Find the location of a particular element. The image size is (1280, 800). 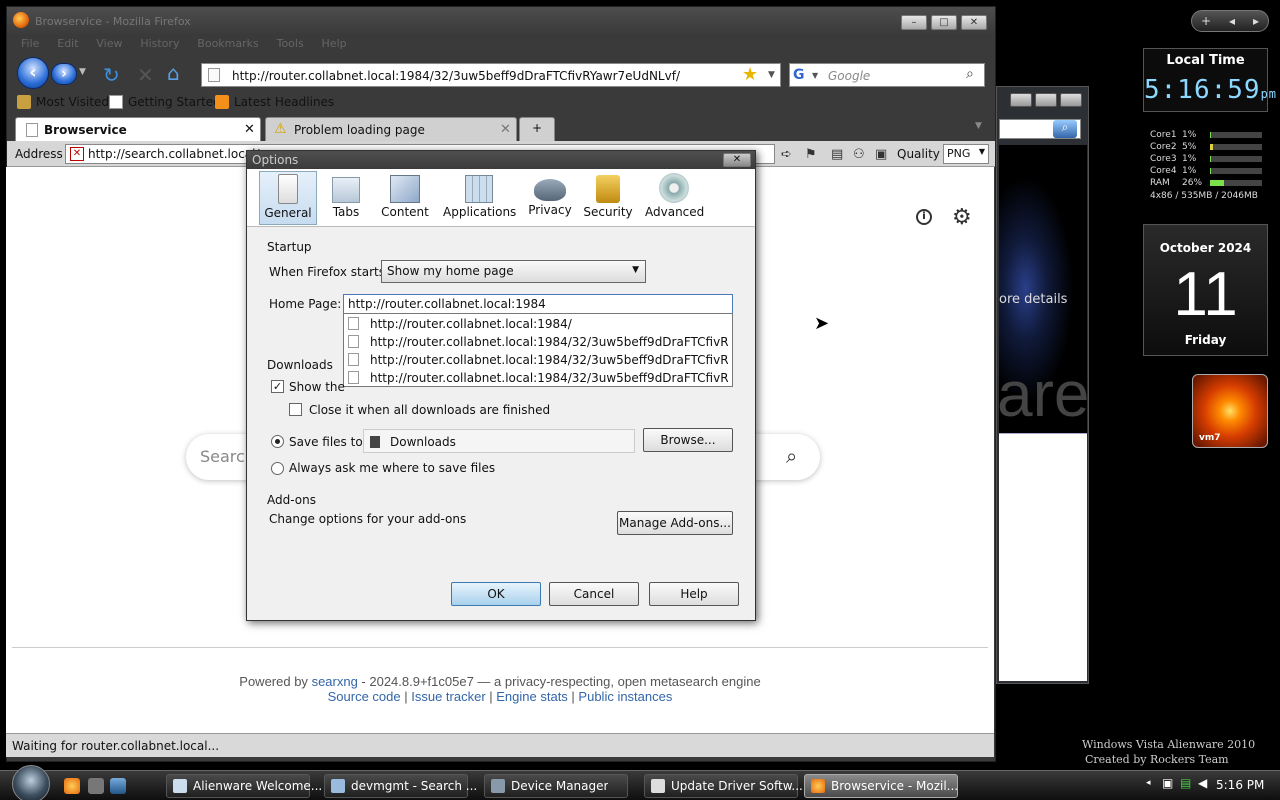

title-bar: Browservice - Mozilla Firefox – □ ✕ is located at coordinates (501, 21).